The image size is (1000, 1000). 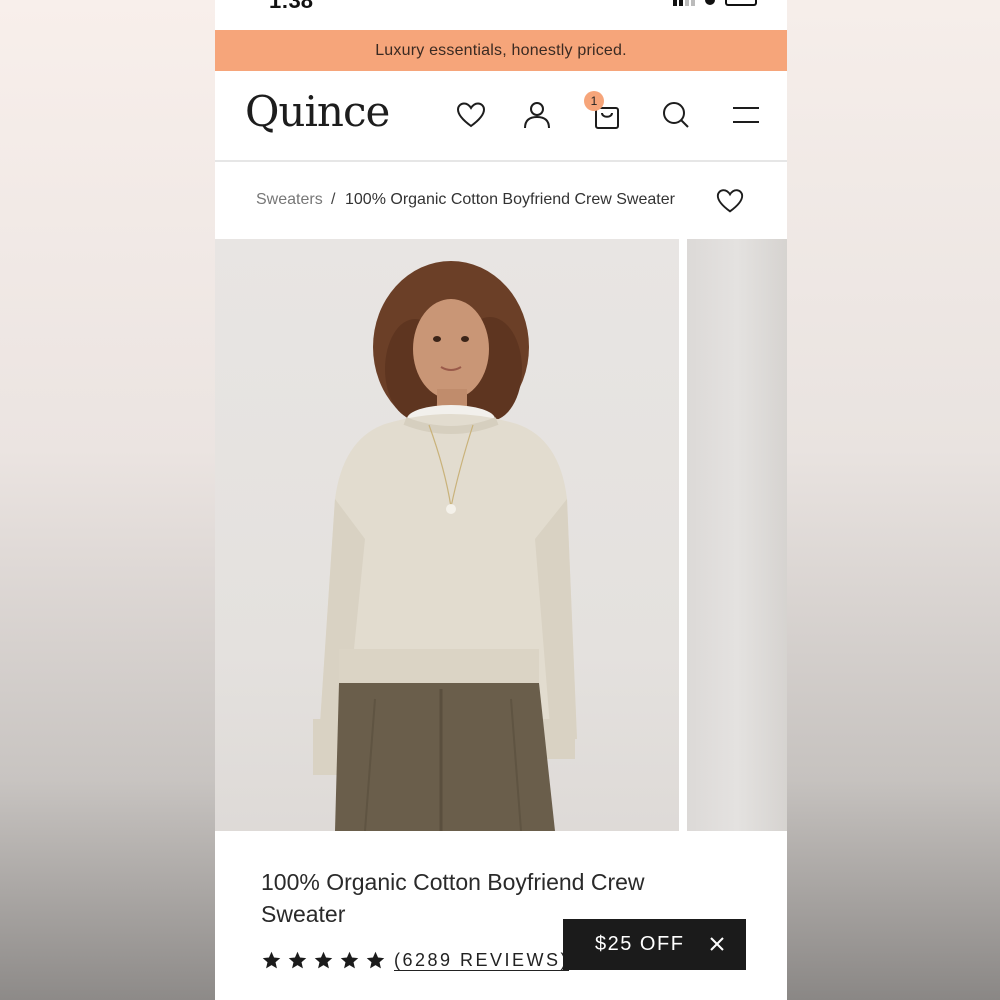 I want to click on account-button, so click(x=537, y=115).